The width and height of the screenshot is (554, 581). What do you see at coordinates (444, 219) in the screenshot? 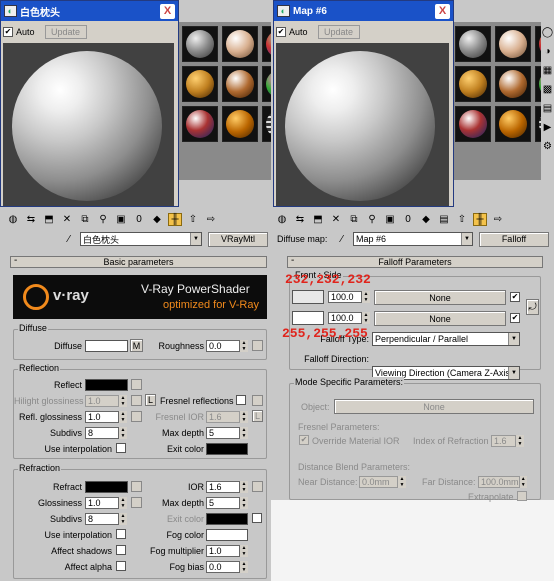
I see `show-end-result-icon: ▤` at bounding box center [444, 219].